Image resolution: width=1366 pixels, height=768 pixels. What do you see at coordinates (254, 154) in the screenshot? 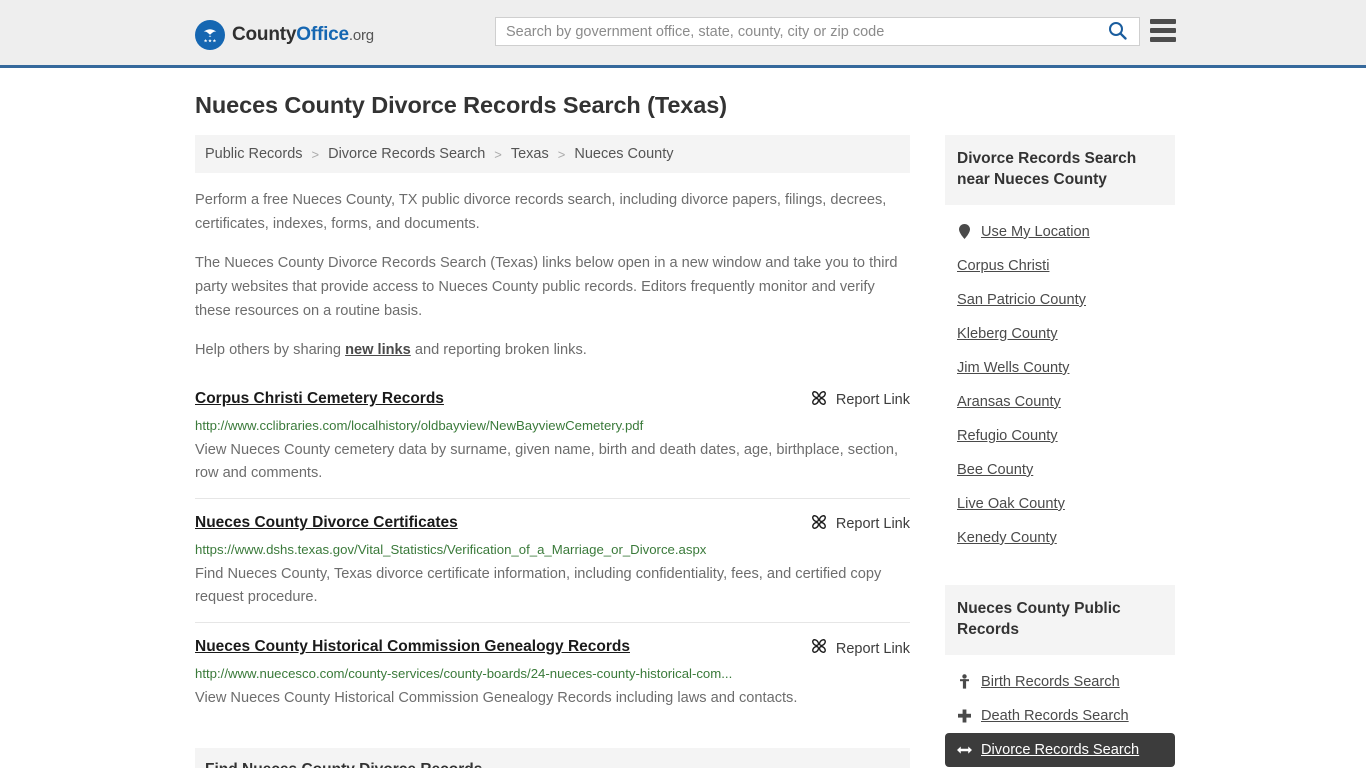
I see `breadcrumb-item-public-records: Public Records` at bounding box center [254, 154].